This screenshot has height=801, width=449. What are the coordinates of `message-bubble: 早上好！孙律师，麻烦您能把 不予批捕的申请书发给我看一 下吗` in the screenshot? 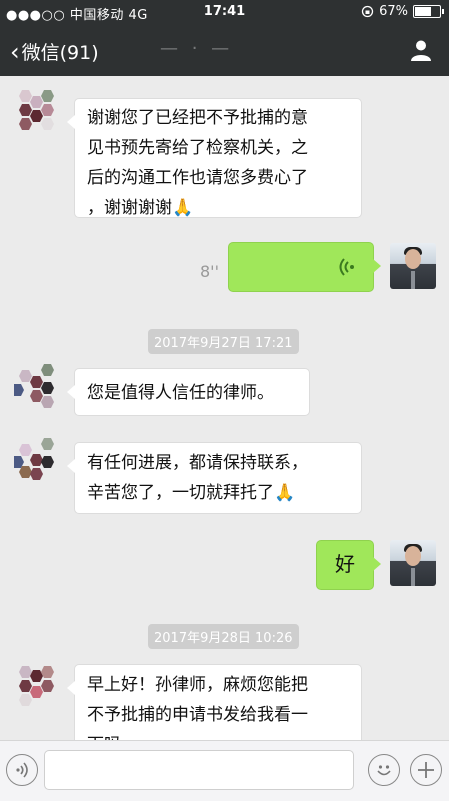 It's located at (214, 702).